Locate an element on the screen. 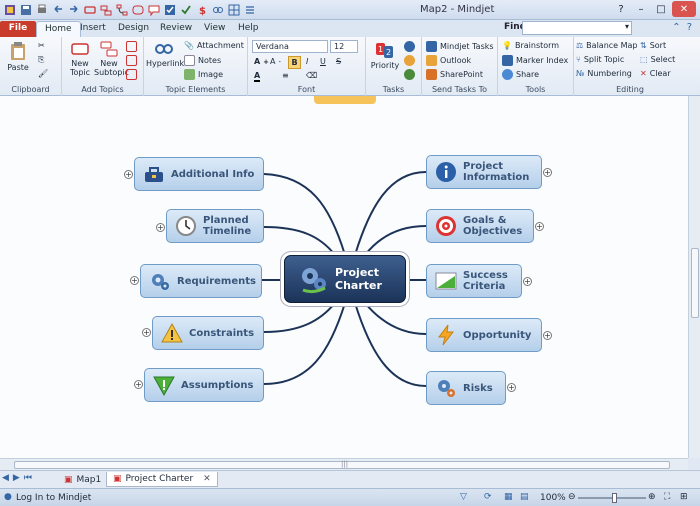  zoom-slider is located at coordinates (612, 498).